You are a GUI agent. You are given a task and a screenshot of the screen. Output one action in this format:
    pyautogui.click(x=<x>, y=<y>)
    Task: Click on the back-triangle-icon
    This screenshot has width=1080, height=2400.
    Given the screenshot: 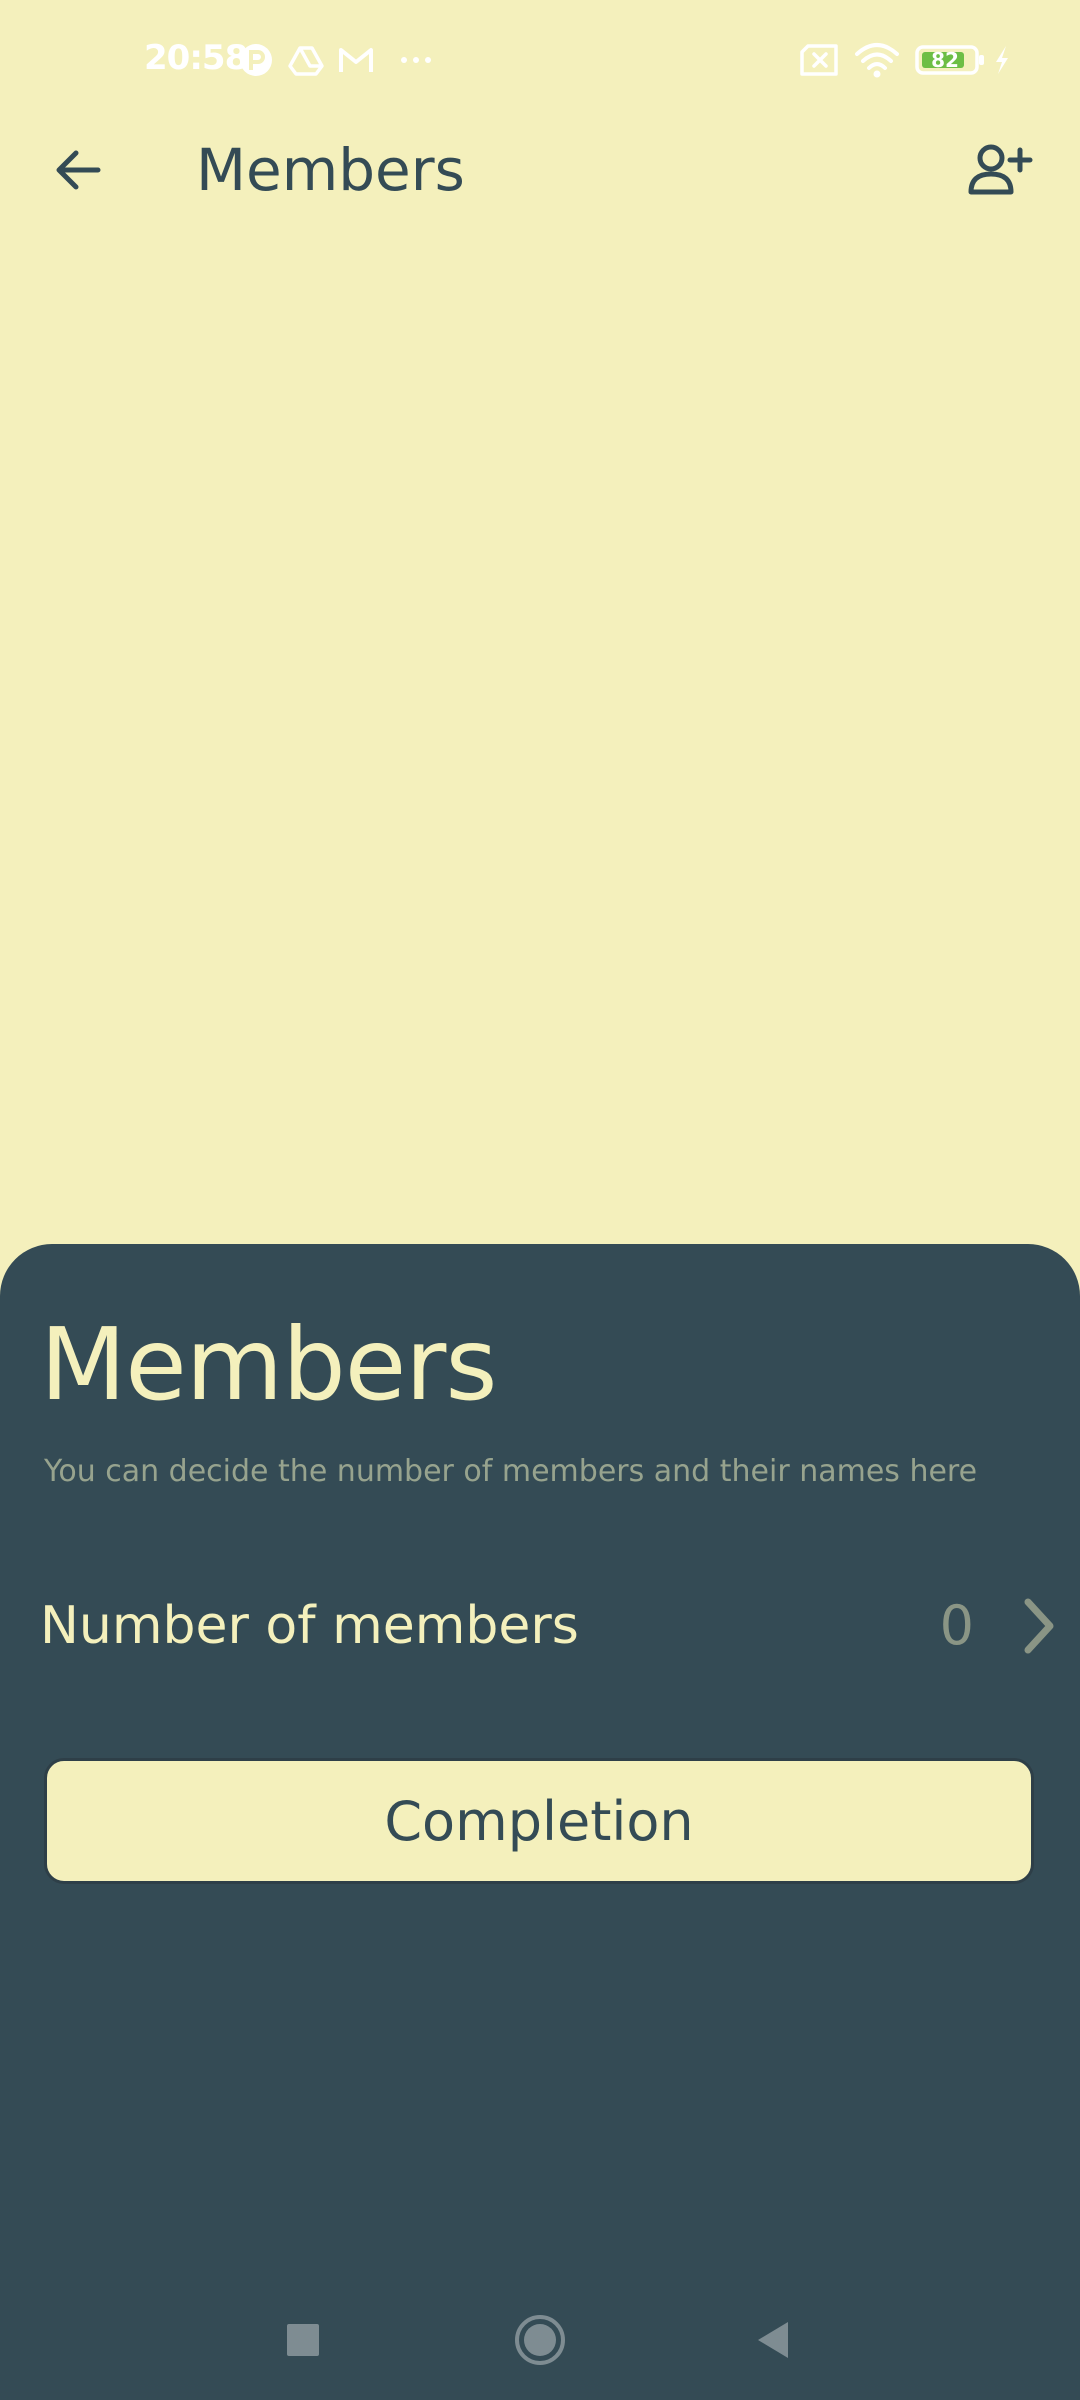 What is the action you would take?
    pyautogui.click(x=773, y=2340)
    